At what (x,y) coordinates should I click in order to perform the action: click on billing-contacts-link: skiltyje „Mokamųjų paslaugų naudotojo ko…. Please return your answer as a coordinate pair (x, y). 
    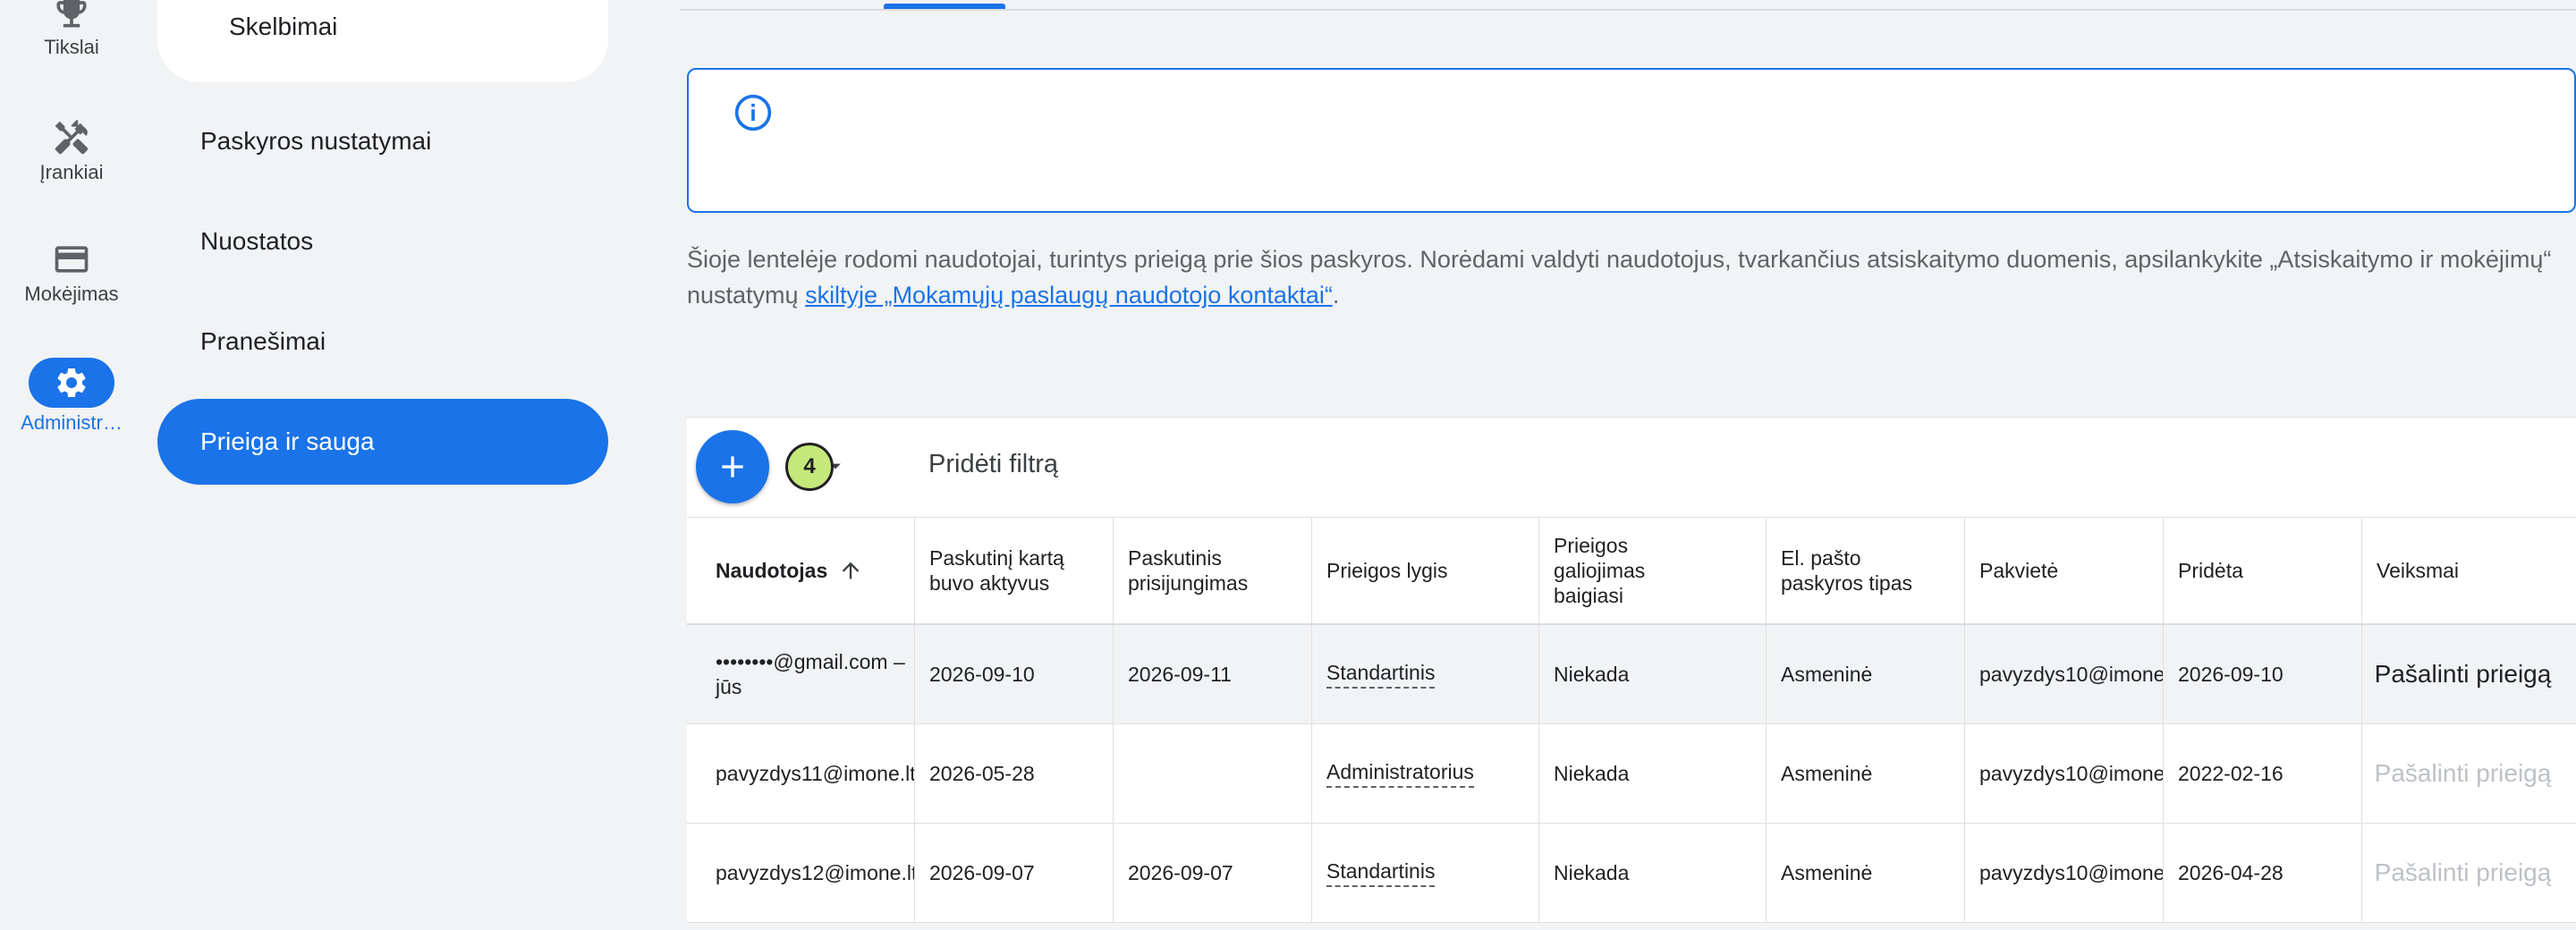
    Looking at the image, I should click on (1069, 295).